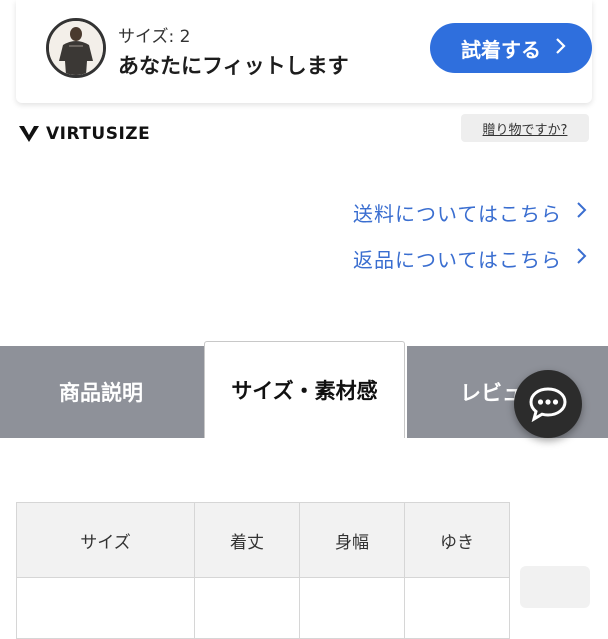 This screenshot has height=639, width=608. I want to click on model-avatar, so click(76, 48).